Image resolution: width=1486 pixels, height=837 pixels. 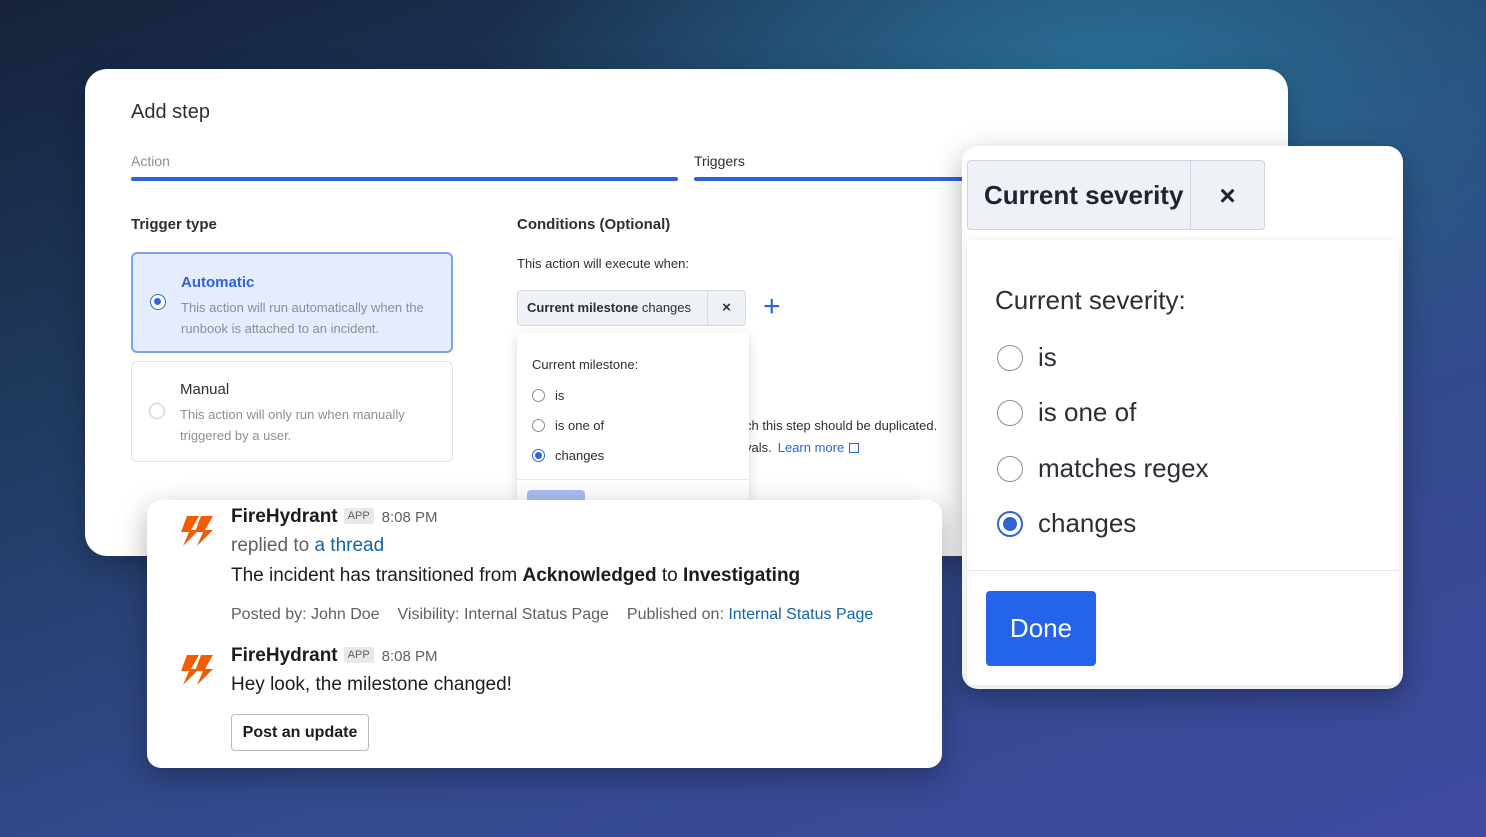 What do you see at coordinates (594, 224) in the screenshot?
I see `conditions-heading: Conditions (Optional)` at bounding box center [594, 224].